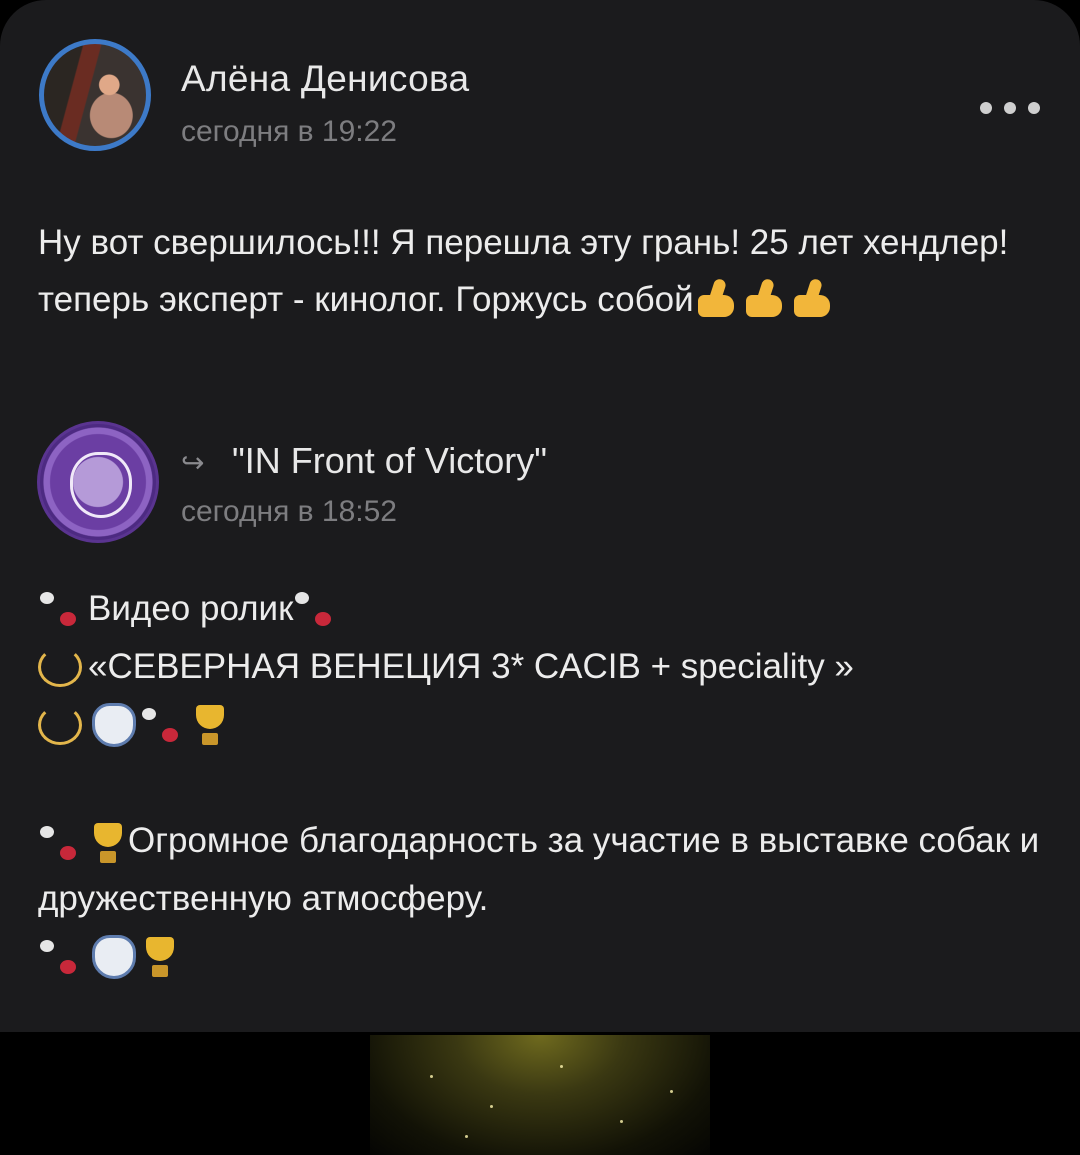  I want to click on more-options-button, so click(1010, 108).